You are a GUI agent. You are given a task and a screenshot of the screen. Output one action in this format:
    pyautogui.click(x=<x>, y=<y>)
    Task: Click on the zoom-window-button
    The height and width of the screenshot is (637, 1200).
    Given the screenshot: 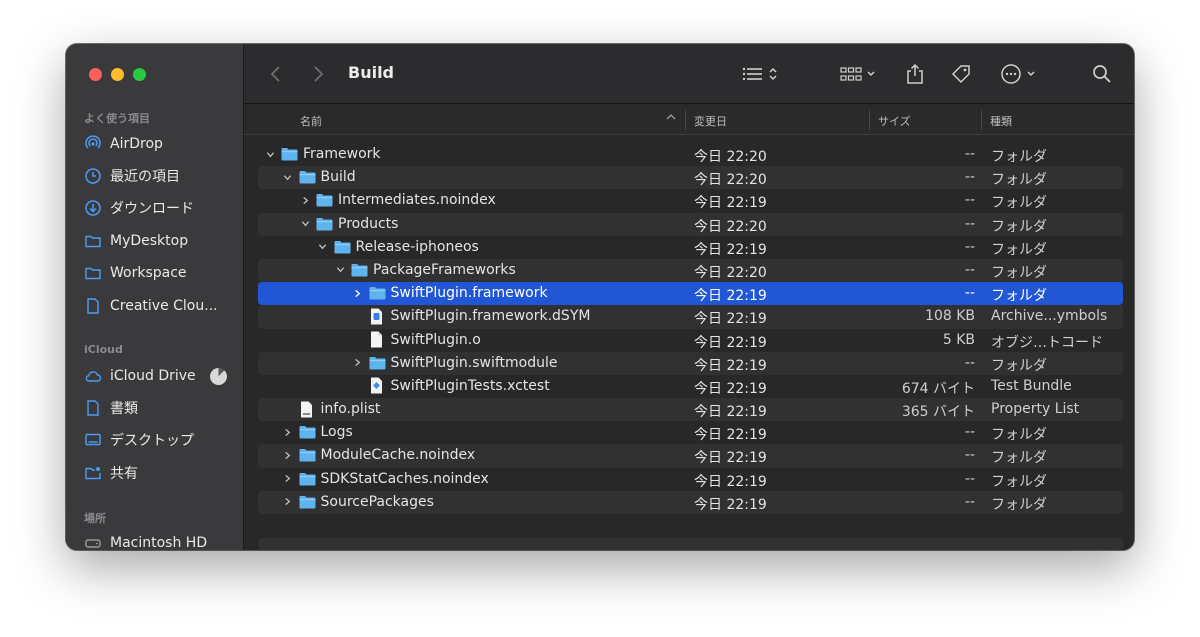 What is the action you would take?
    pyautogui.click(x=139, y=74)
    